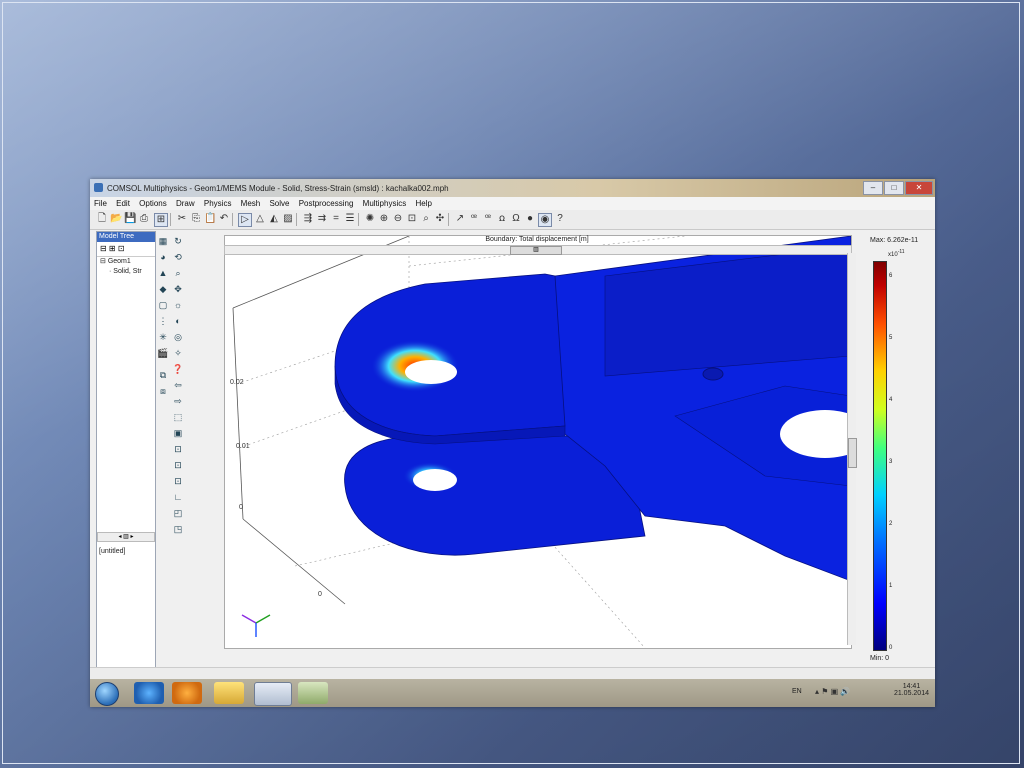 The image size is (1024, 768). I want to click on axis-view-icon: ∟, so click(178, 497).